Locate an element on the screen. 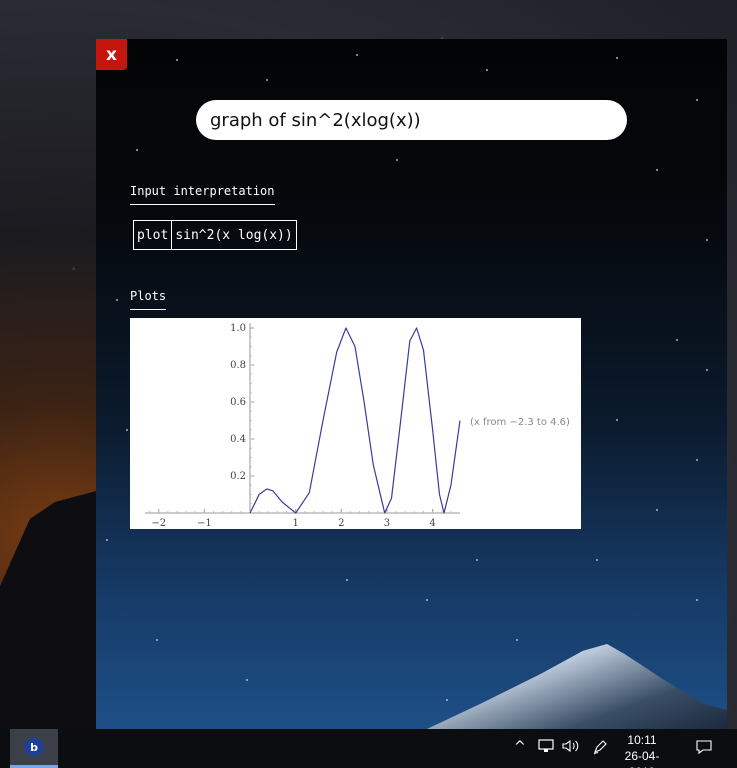  series-line is located at coordinates (355, 420).